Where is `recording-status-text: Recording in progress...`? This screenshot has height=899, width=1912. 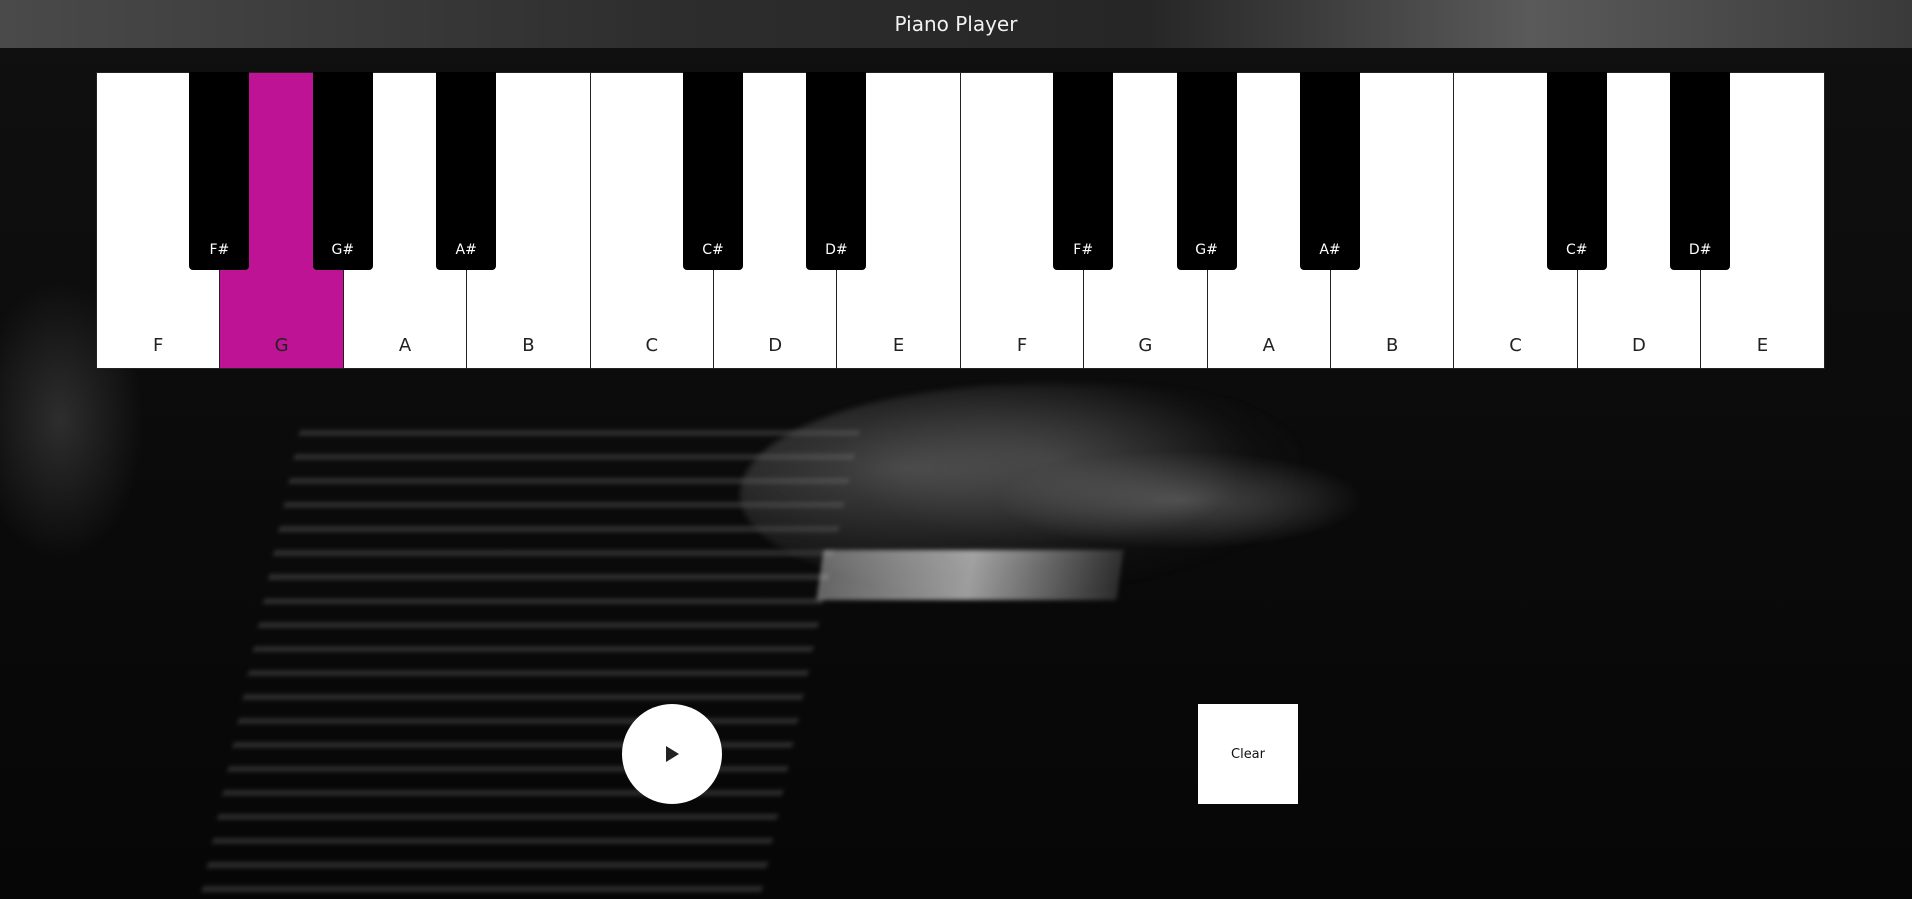
recording-status-text: Recording in progress... is located at coordinates (69, 56).